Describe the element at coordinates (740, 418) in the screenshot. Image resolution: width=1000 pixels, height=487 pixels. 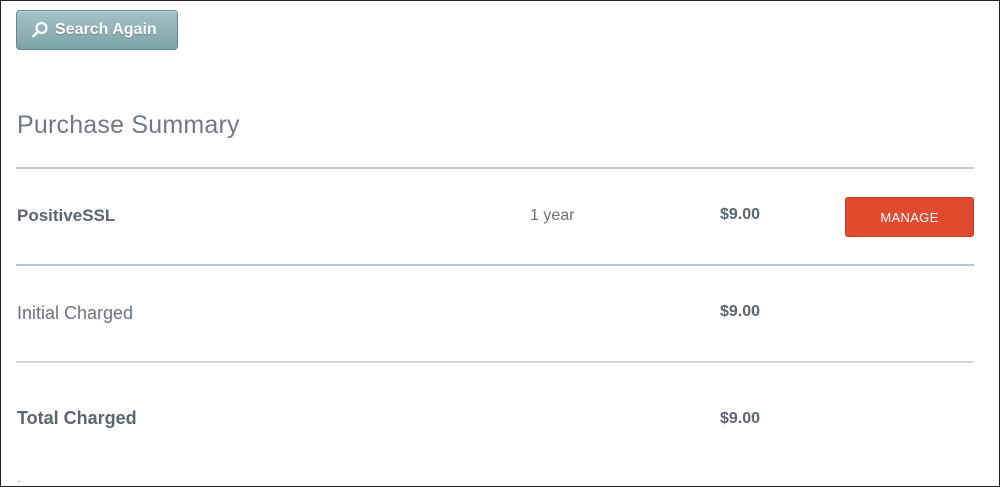
I see `total-charged-amount: $9.00` at that location.